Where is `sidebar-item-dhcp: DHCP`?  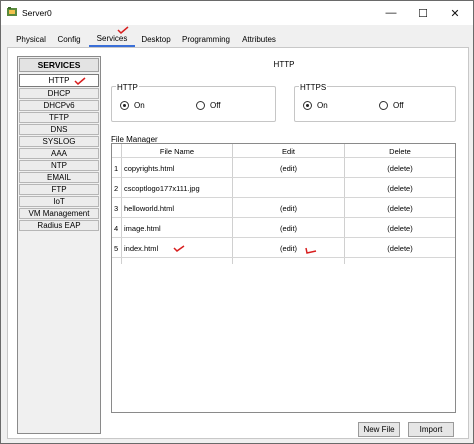 sidebar-item-dhcp: DHCP is located at coordinates (59, 93).